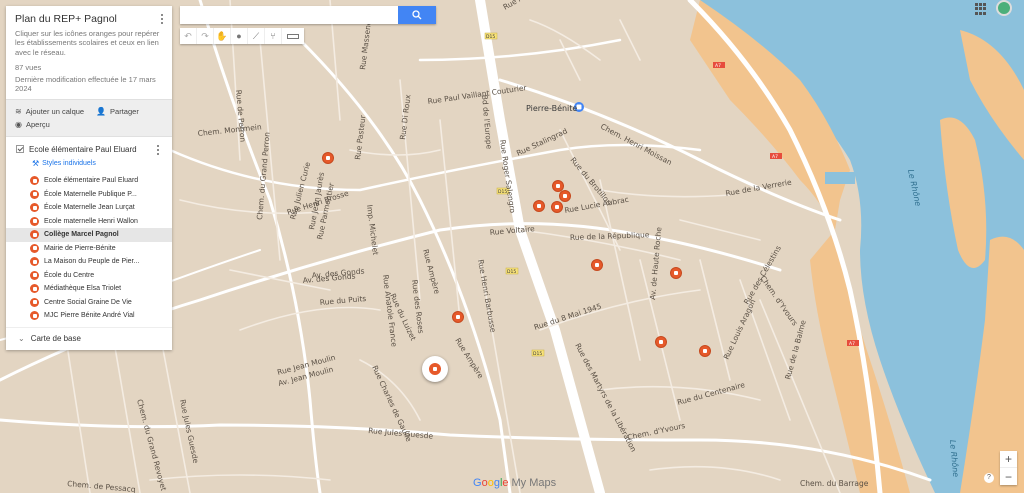 The width and height of the screenshot is (1024, 493). Describe the element at coordinates (18, 112) in the screenshot. I see `layers-icon: ≋` at that location.